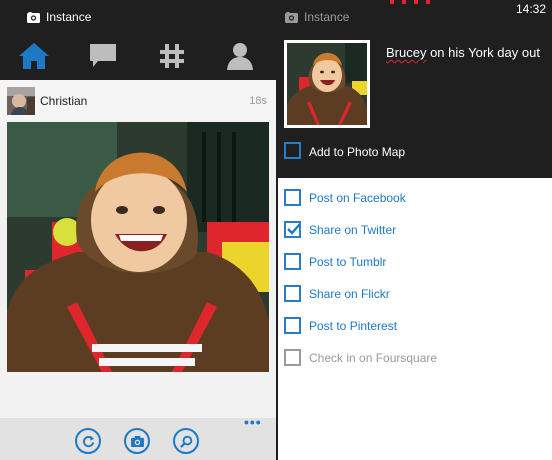  Describe the element at coordinates (410, 2) in the screenshot. I see `loading-indicator` at that location.